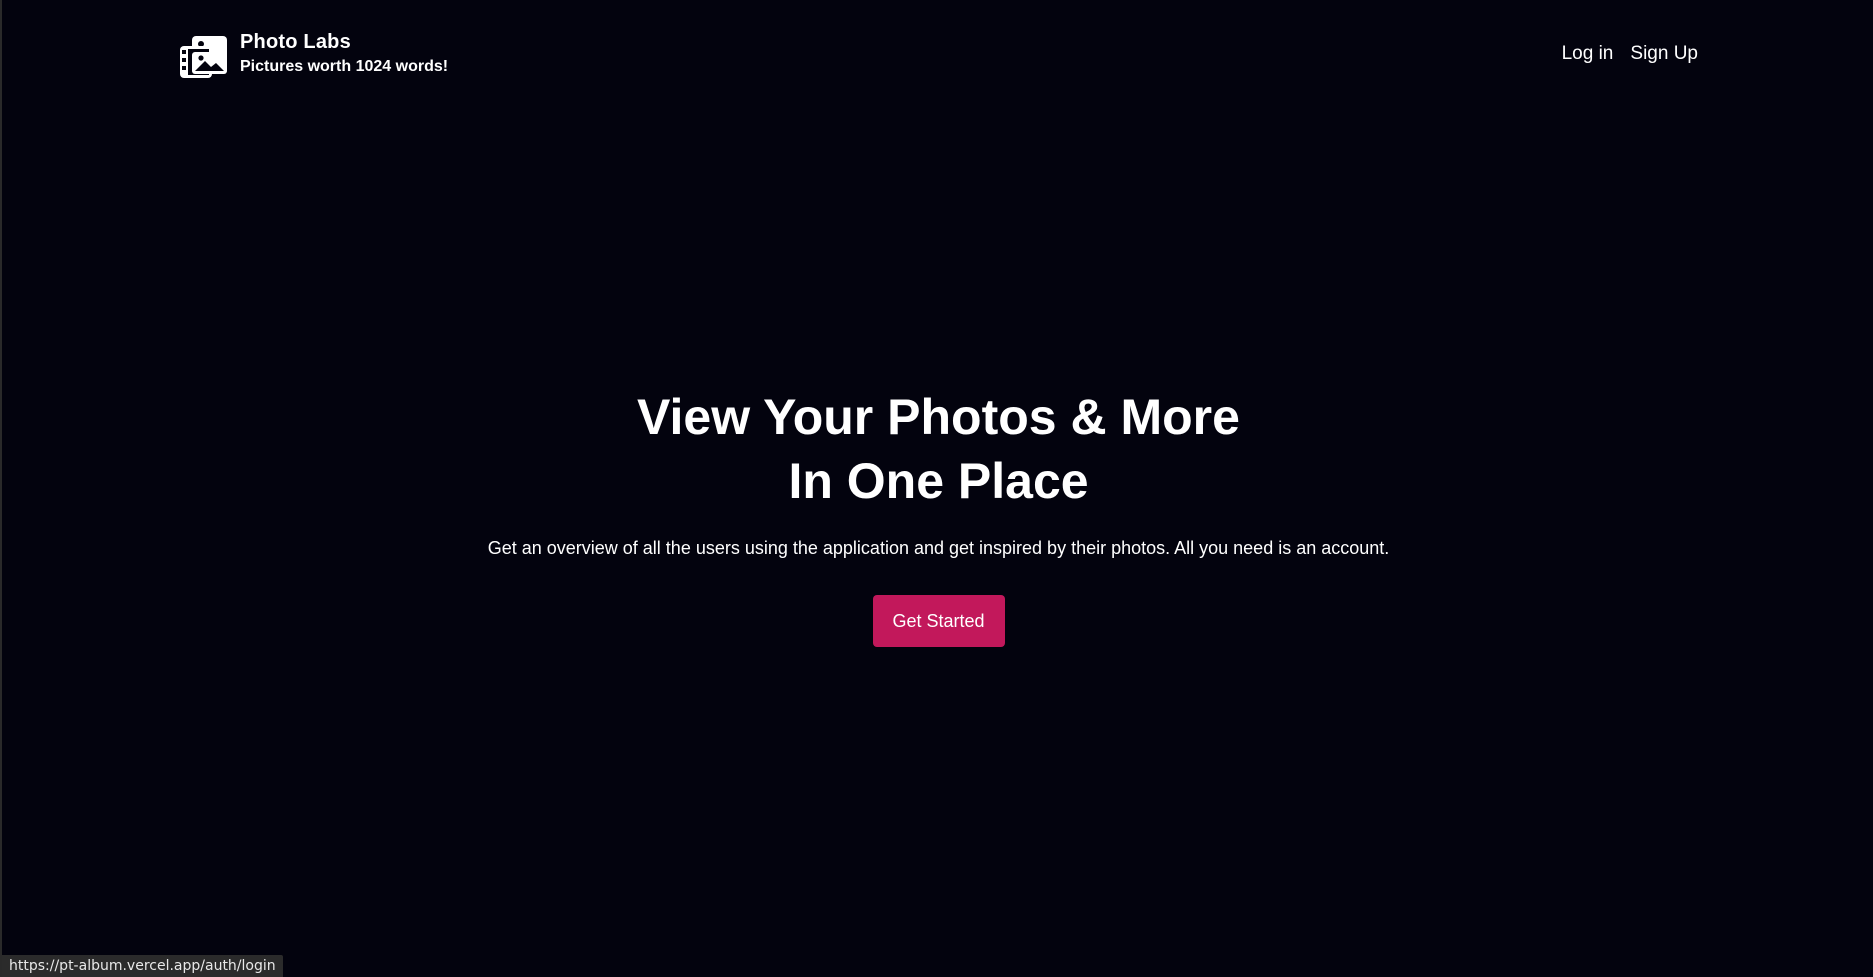  What do you see at coordinates (1664, 54) in the screenshot?
I see `signup-link: Sign Up` at bounding box center [1664, 54].